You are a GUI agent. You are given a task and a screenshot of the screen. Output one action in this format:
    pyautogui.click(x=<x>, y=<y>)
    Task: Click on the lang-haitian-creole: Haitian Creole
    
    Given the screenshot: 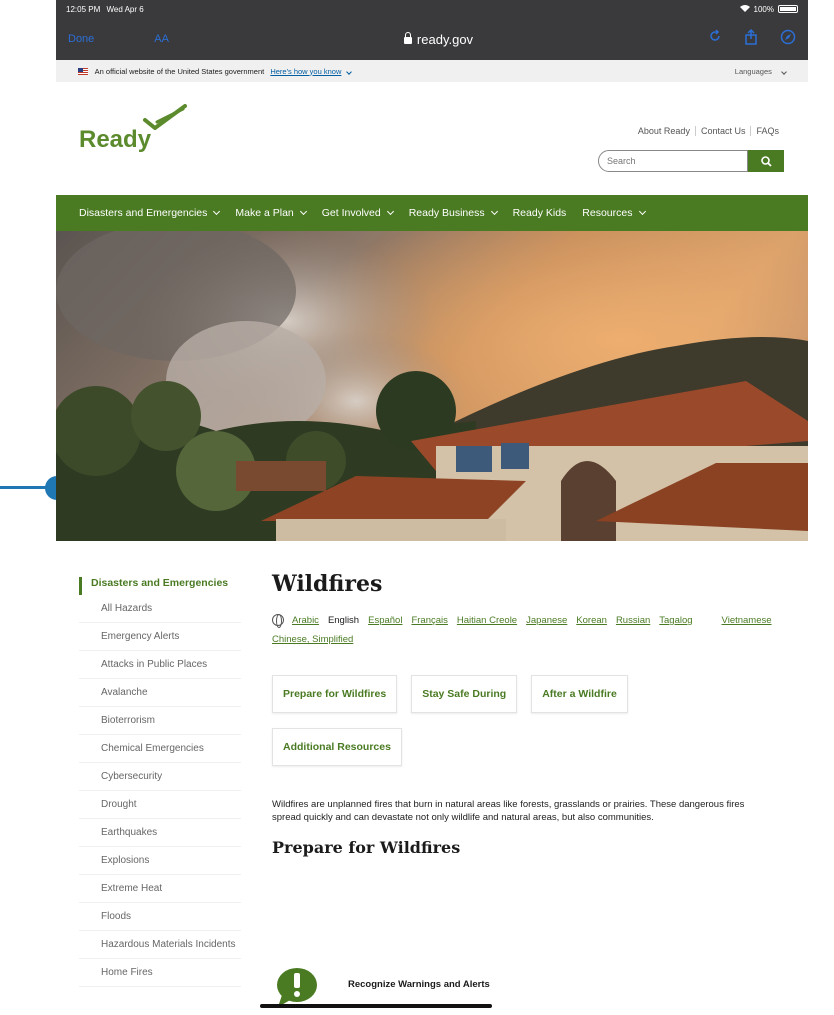 What is the action you would take?
    pyautogui.click(x=487, y=620)
    